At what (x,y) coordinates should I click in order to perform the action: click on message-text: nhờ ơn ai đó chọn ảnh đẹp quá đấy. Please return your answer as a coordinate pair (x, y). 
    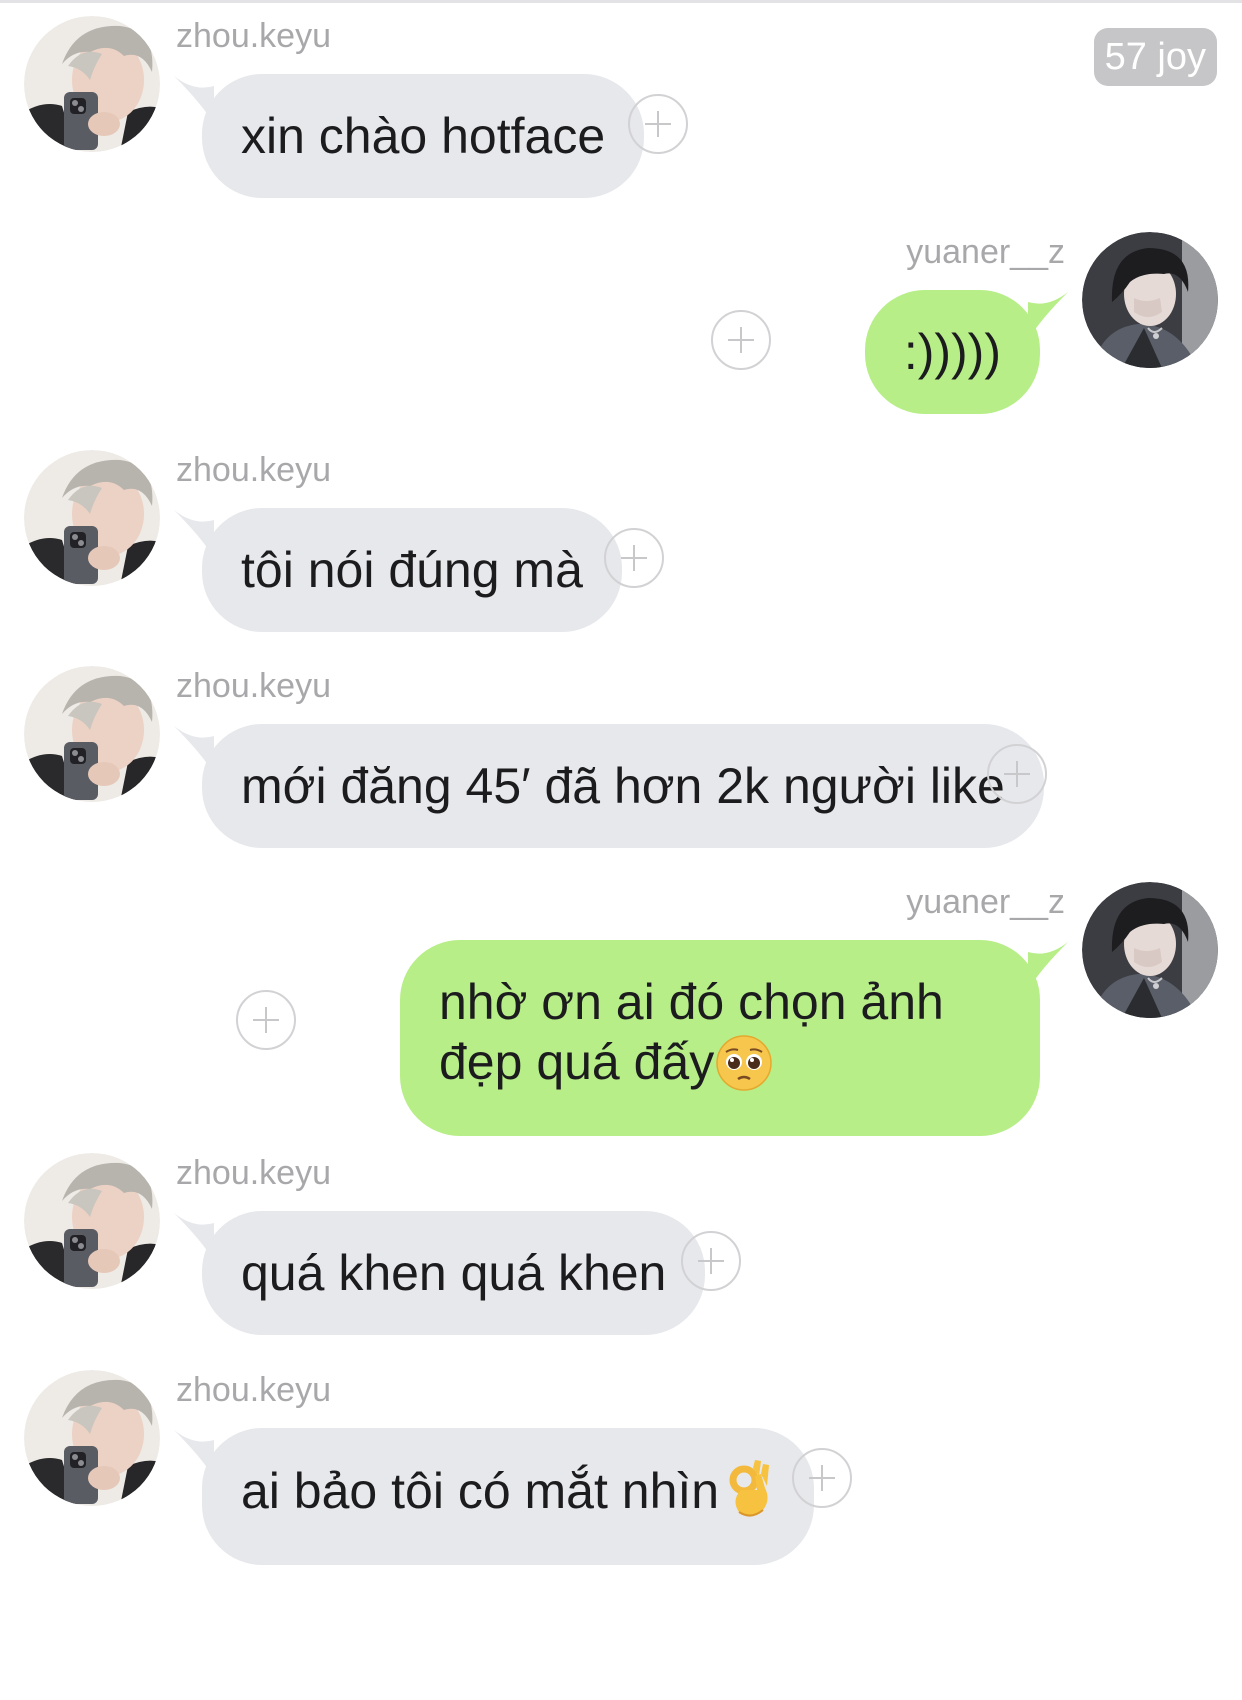
    Looking at the image, I should click on (691, 1032).